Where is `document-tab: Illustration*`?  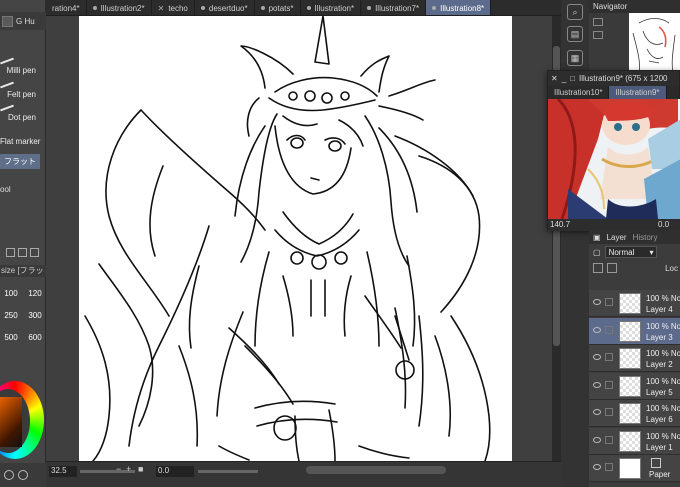 document-tab: Illustration* is located at coordinates (331, 7).